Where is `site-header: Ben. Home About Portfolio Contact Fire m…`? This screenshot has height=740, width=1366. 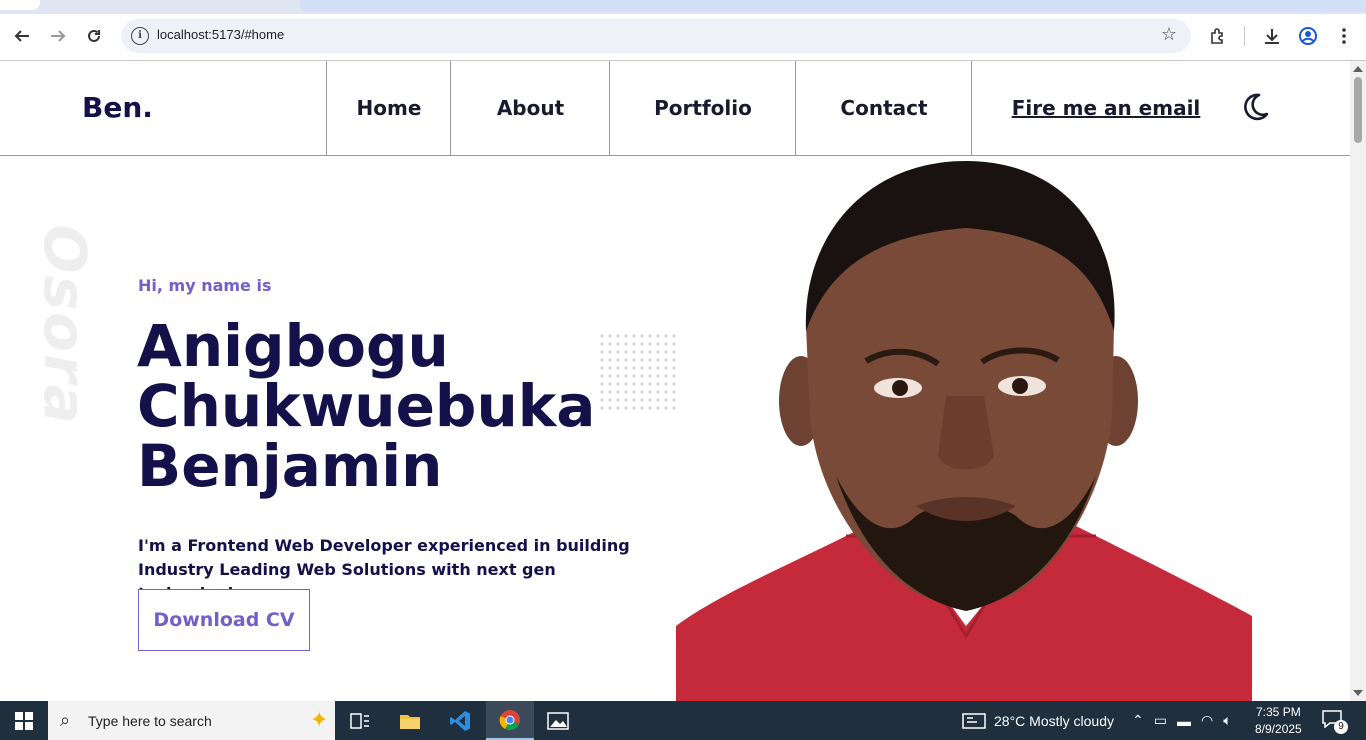 site-header: Ben. Home About Portfolio Contact Fire m… is located at coordinates (675, 108).